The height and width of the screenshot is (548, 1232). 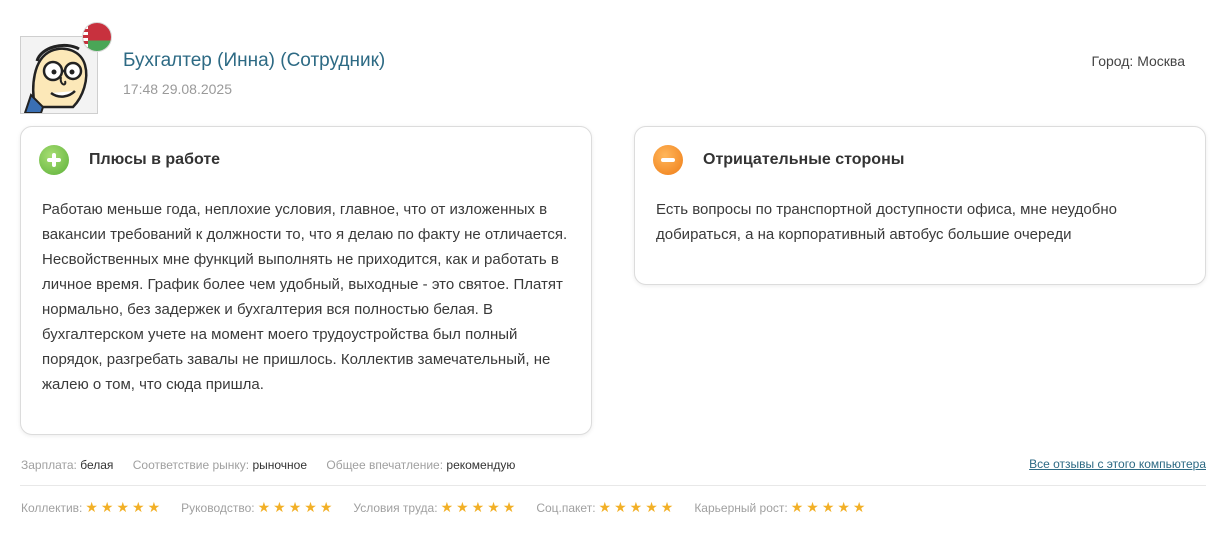 I want to click on salary-label: Зарплата:, so click(x=49, y=465).